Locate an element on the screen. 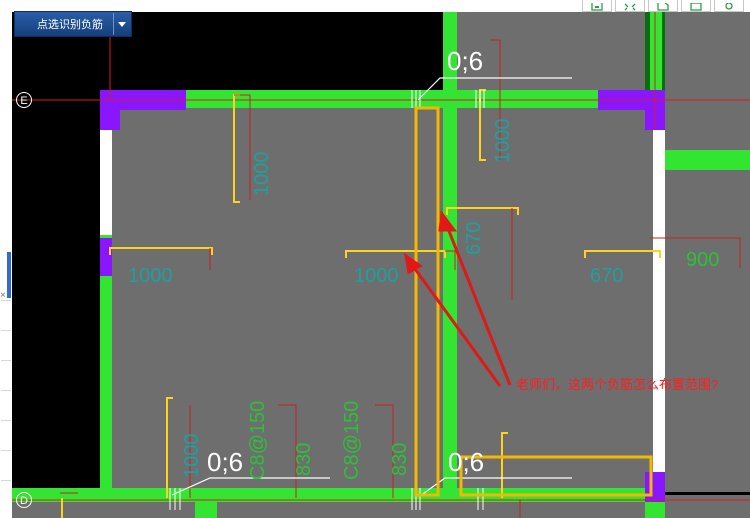  identify-negative-rebar-label: 点选识别负筋 is located at coordinates (70, 25).